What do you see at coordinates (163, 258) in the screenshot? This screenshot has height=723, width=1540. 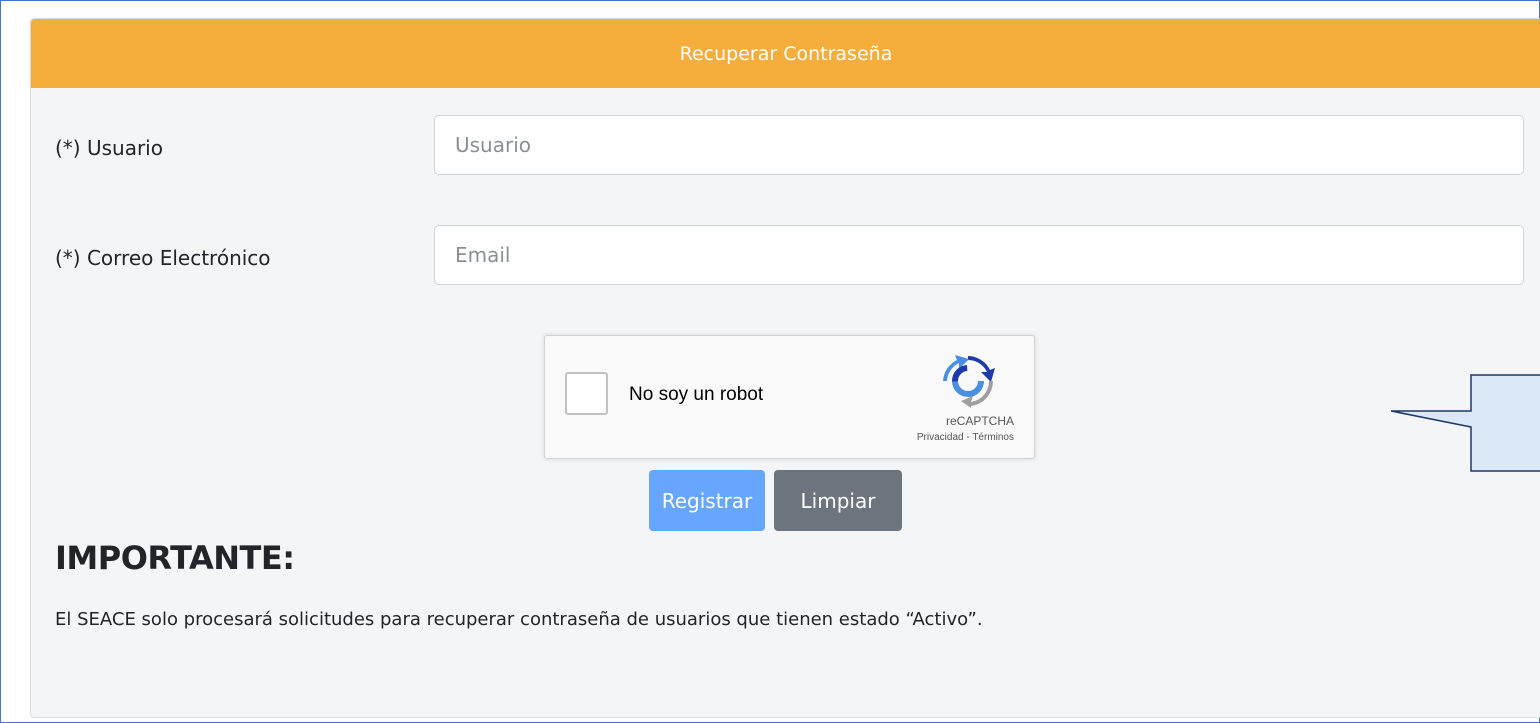 I see `email-label: (*) Correo Electrónico` at bounding box center [163, 258].